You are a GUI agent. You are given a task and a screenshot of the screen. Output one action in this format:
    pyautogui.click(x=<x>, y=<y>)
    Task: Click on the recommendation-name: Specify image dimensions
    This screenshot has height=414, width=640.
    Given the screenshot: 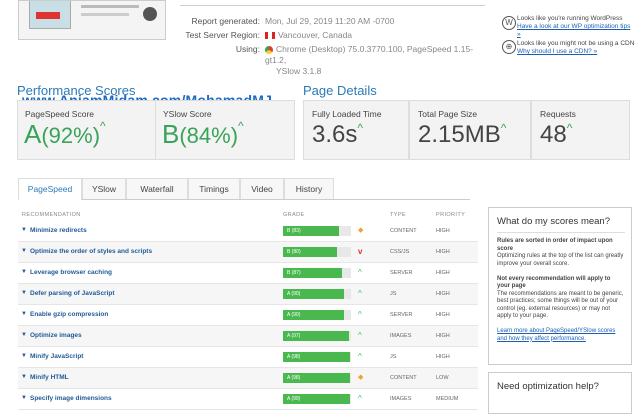 What is the action you would take?
    pyautogui.click(x=71, y=398)
    